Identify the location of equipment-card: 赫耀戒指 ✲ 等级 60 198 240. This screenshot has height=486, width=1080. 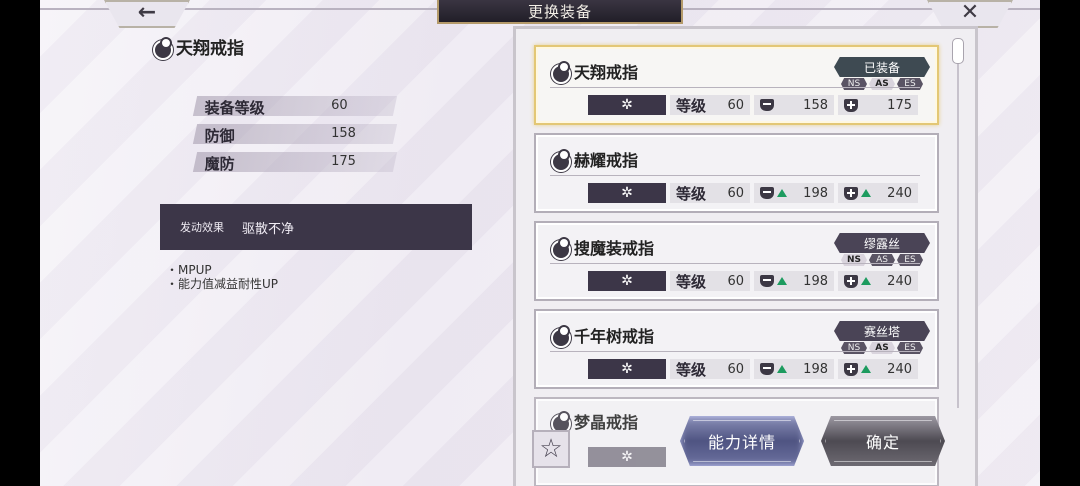
(736, 173).